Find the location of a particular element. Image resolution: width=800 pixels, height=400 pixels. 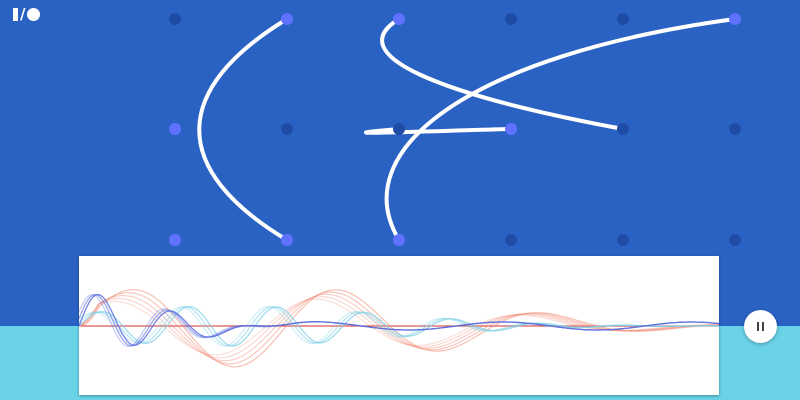

pause-button is located at coordinates (760, 326).